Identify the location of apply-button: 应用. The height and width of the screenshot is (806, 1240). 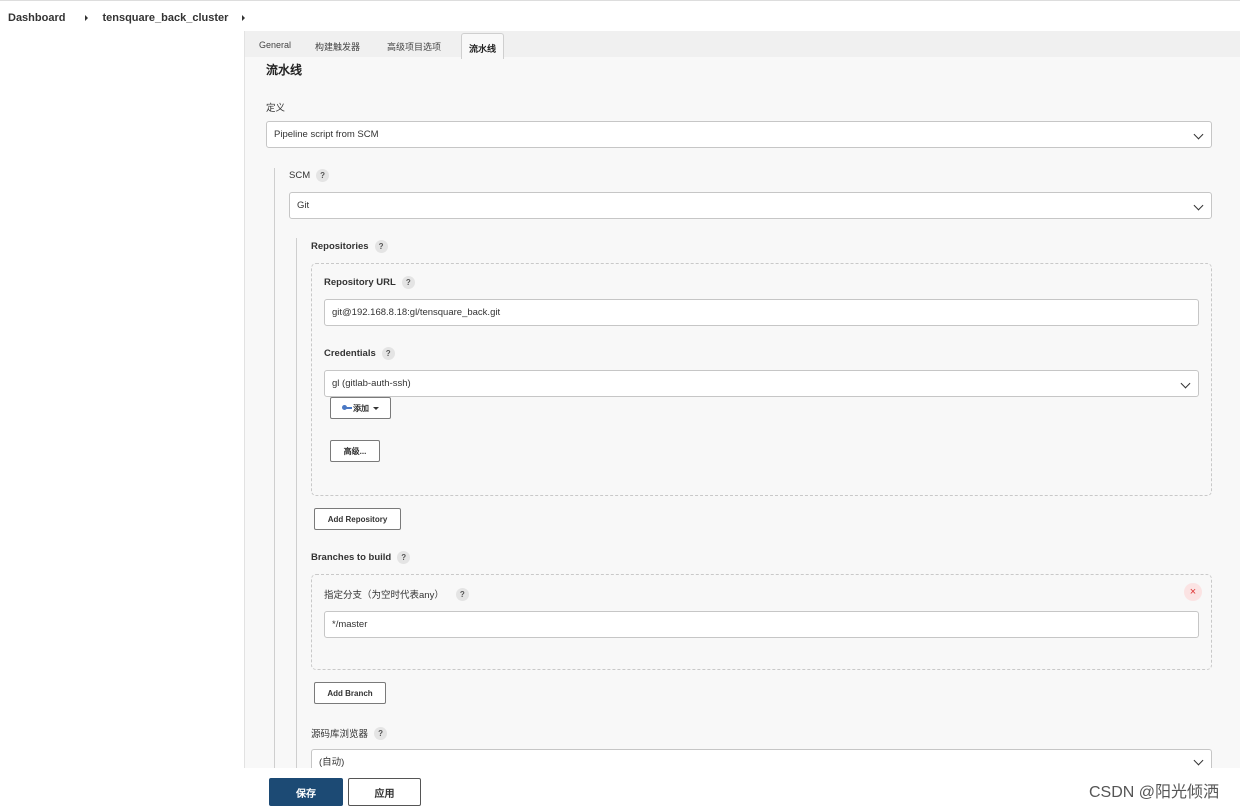
(384, 792).